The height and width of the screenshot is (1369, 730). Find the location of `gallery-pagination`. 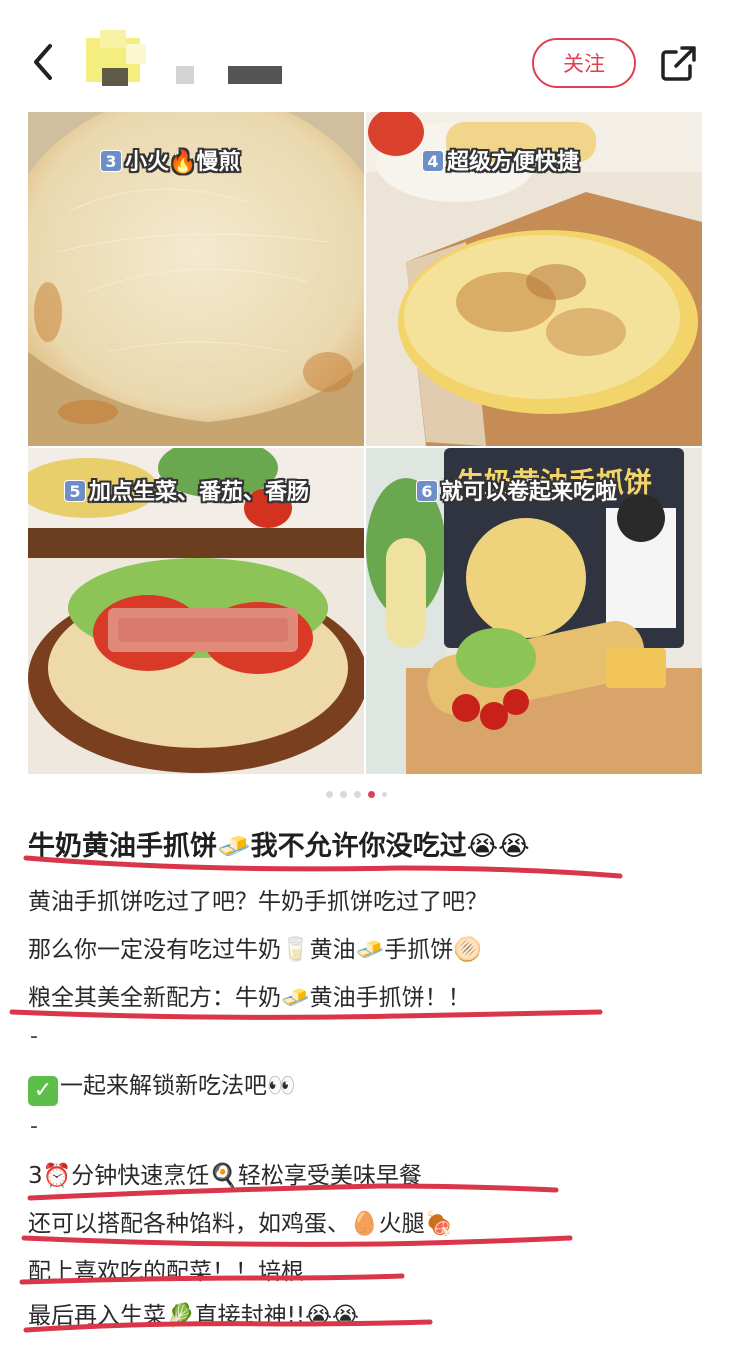

gallery-pagination is located at coordinates (356, 794).